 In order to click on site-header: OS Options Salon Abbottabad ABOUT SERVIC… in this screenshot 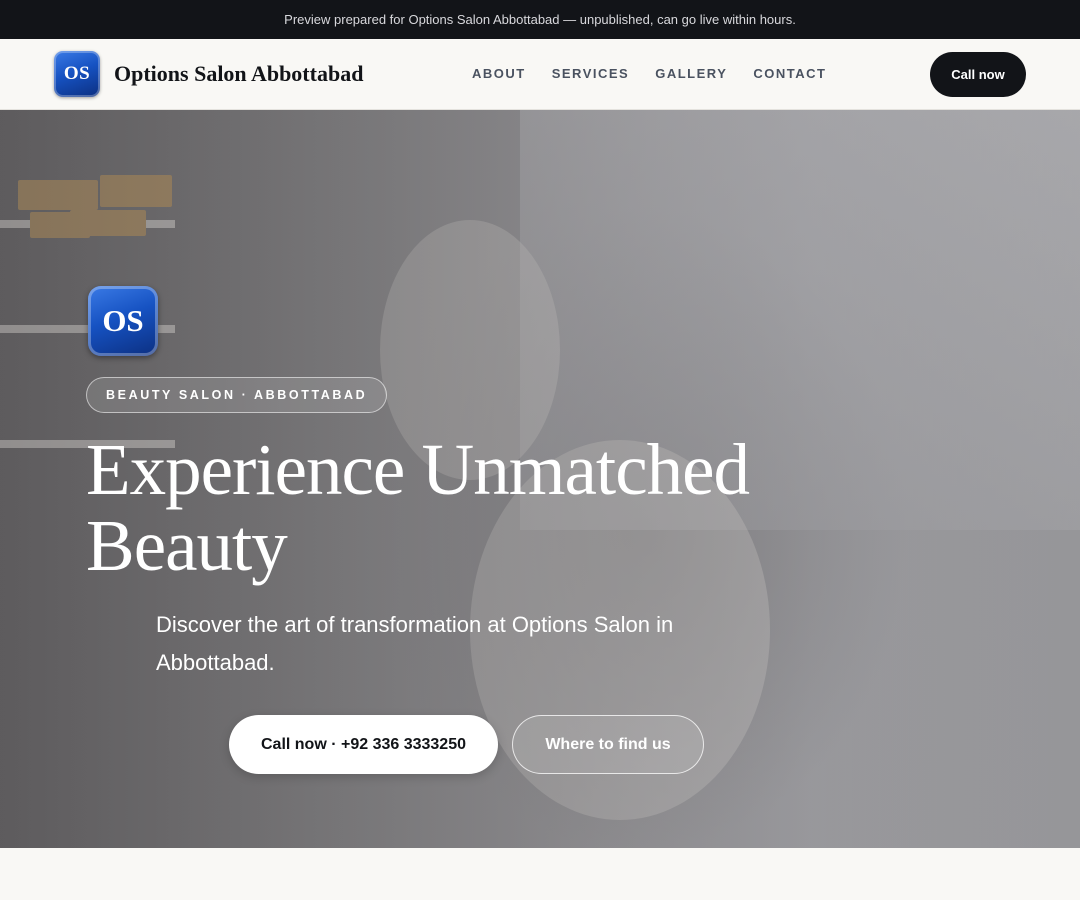, I will do `click(540, 74)`.